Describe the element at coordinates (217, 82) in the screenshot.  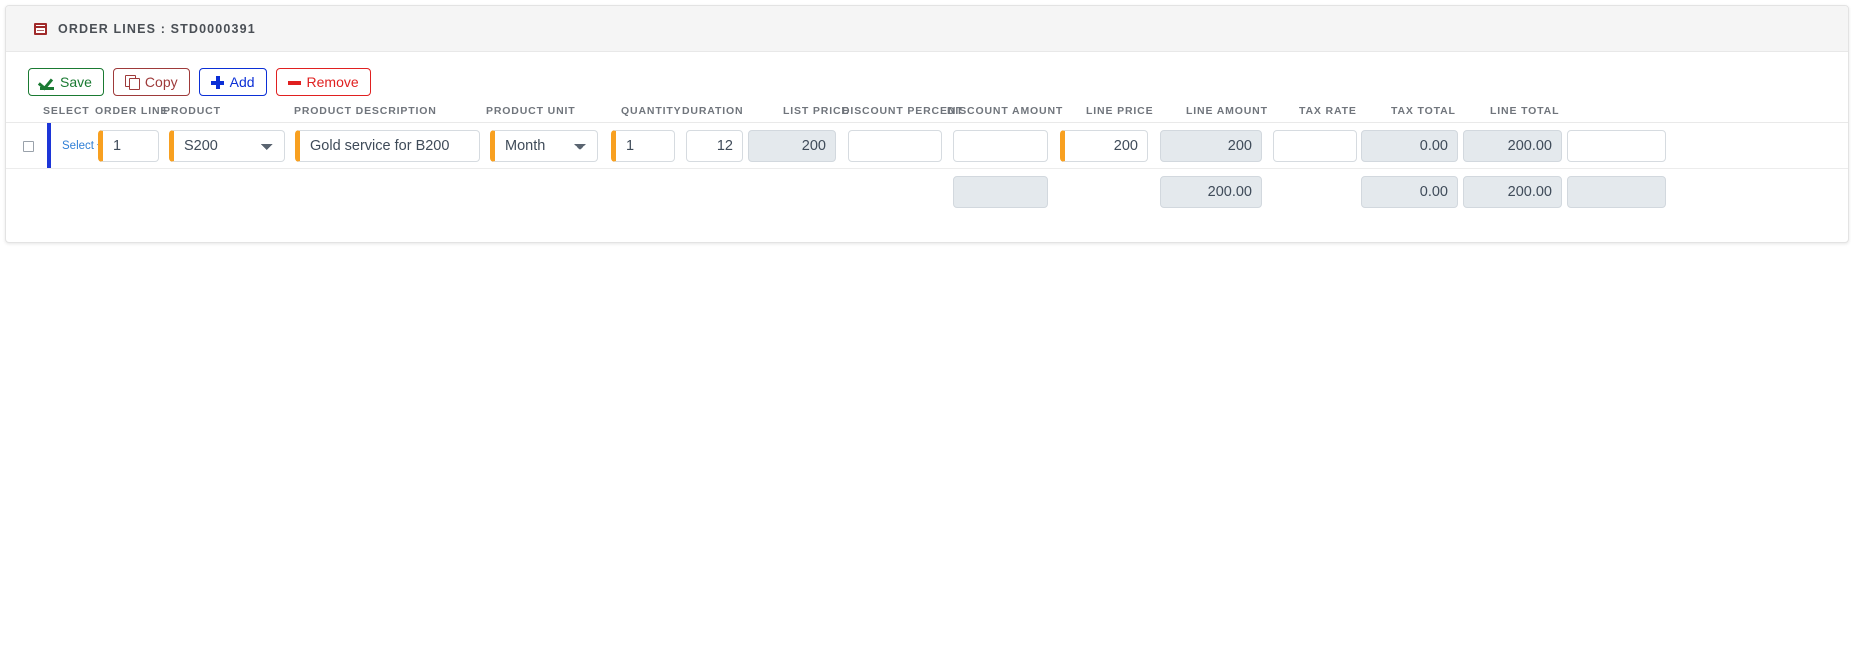
I see `plus-icon` at that location.